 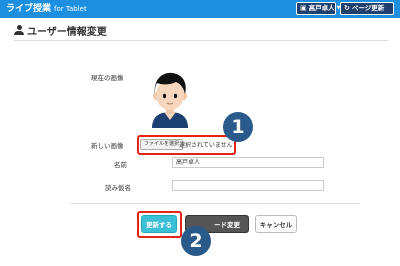 What do you see at coordinates (170, 100) in the screenshot?
I see `avatar` at bounding box center [170, 100].